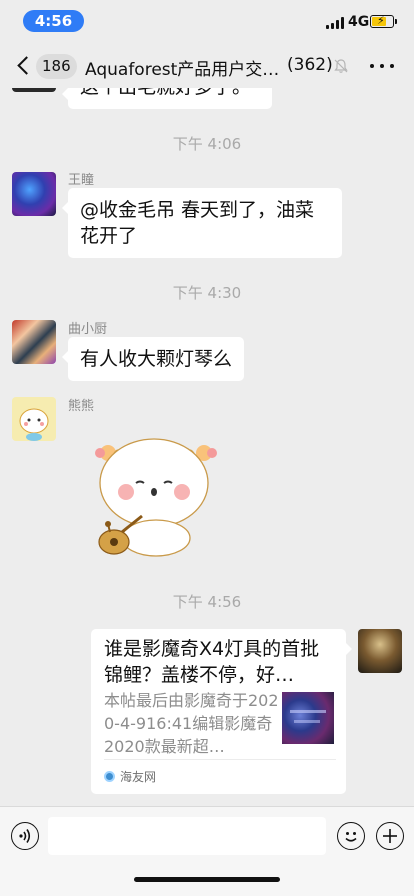 Image resolution: width=414 pixels, height=896 pixels. I want to click on timestamp: 下午 4:06, so click(207, 144).